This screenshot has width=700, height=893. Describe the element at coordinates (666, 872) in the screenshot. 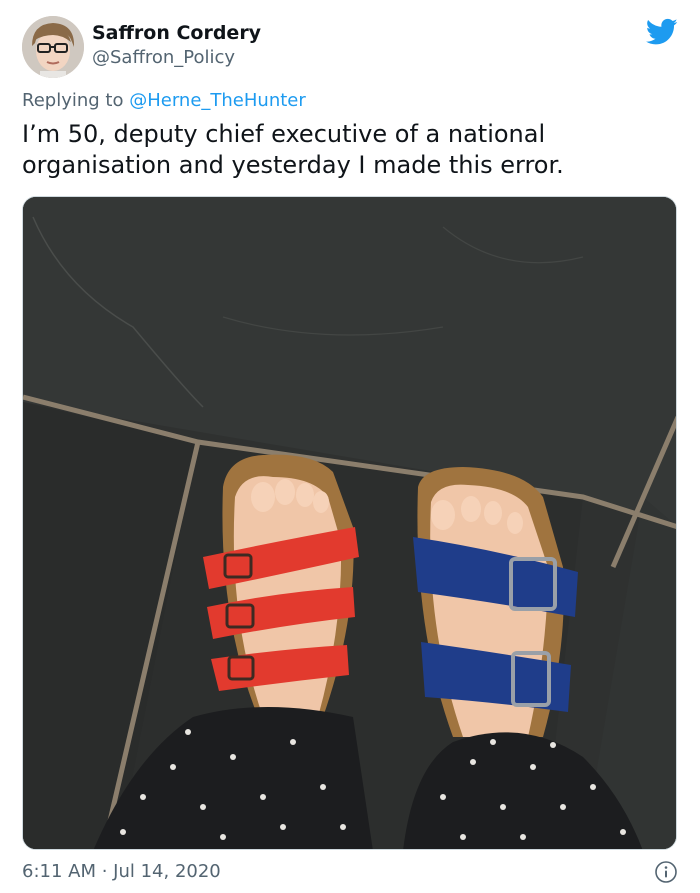

I see `info-icon` at that location.